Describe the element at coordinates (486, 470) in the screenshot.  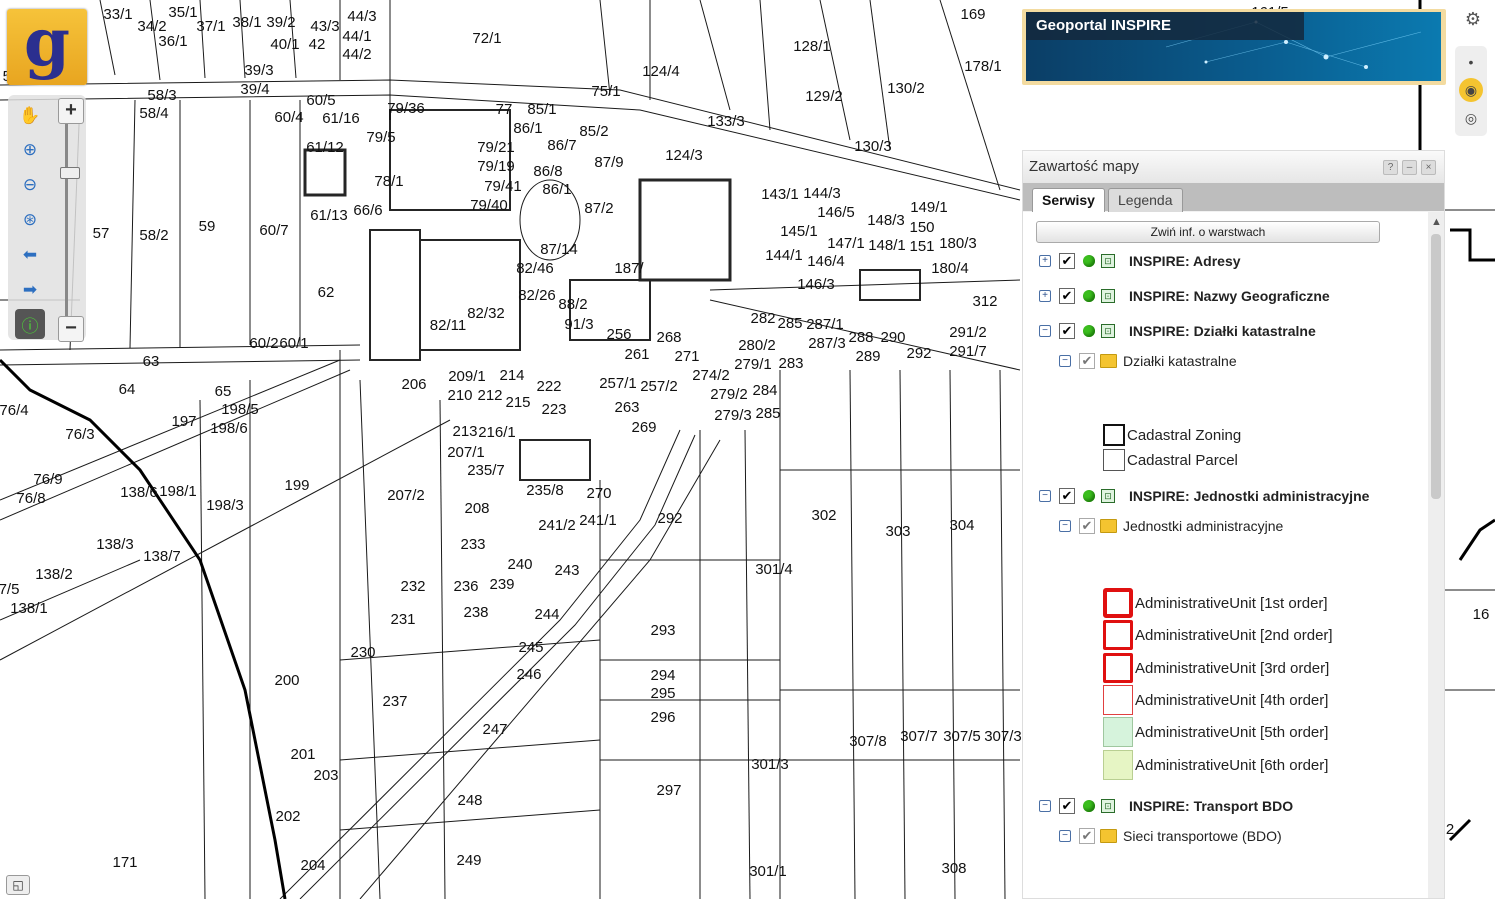
I see `parcel-label: 235/7` at that location.